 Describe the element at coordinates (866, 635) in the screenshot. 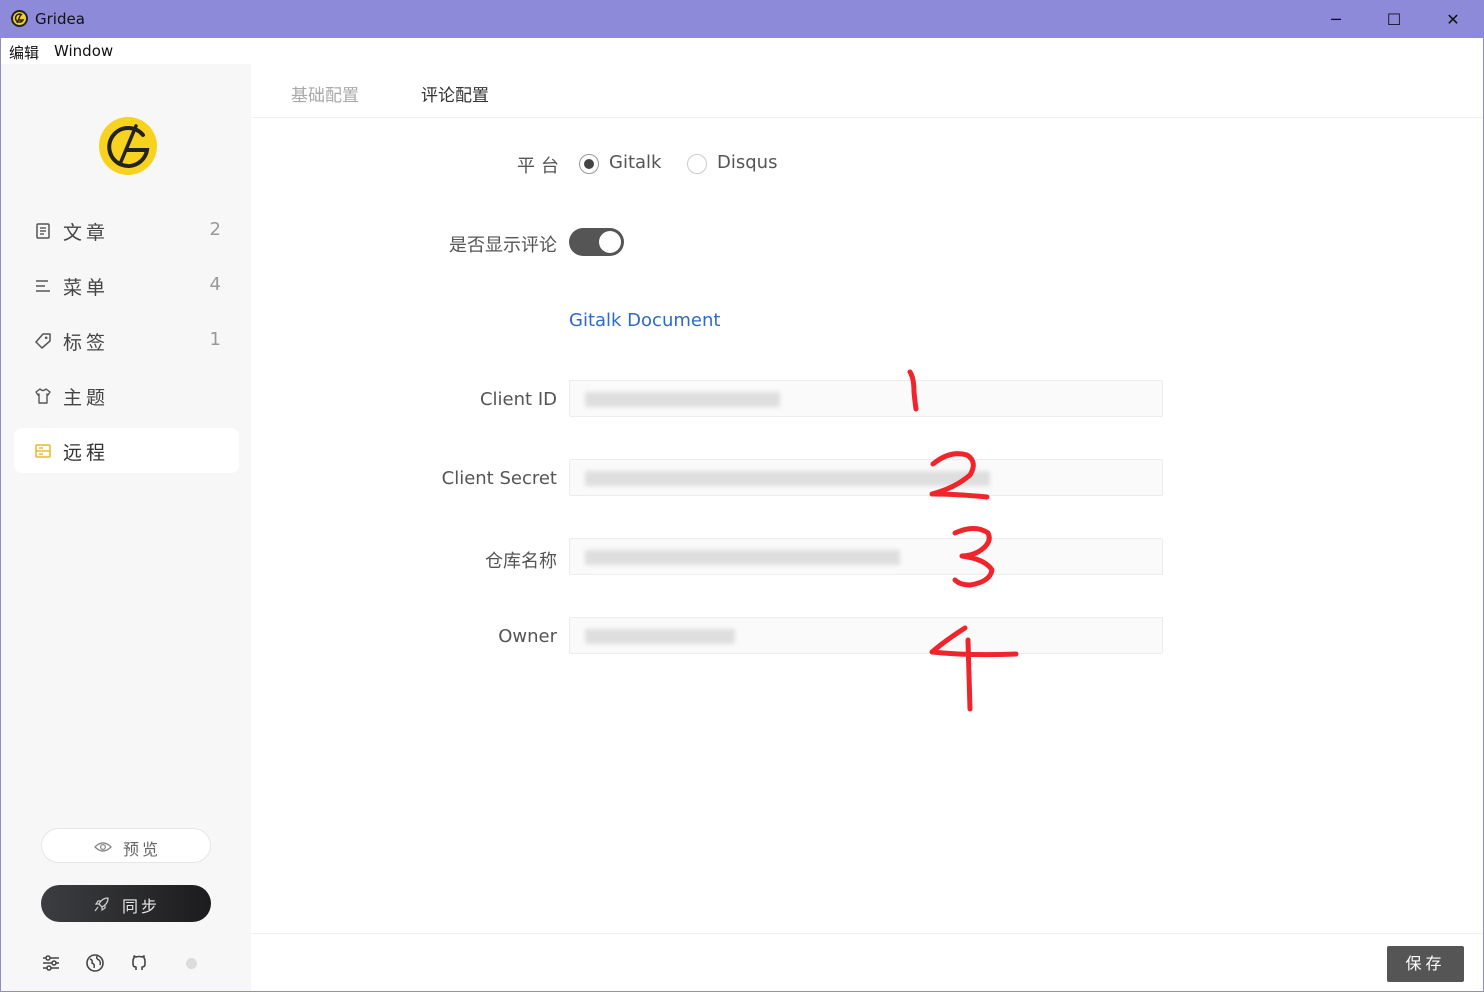

I see `owner-input` at that location.